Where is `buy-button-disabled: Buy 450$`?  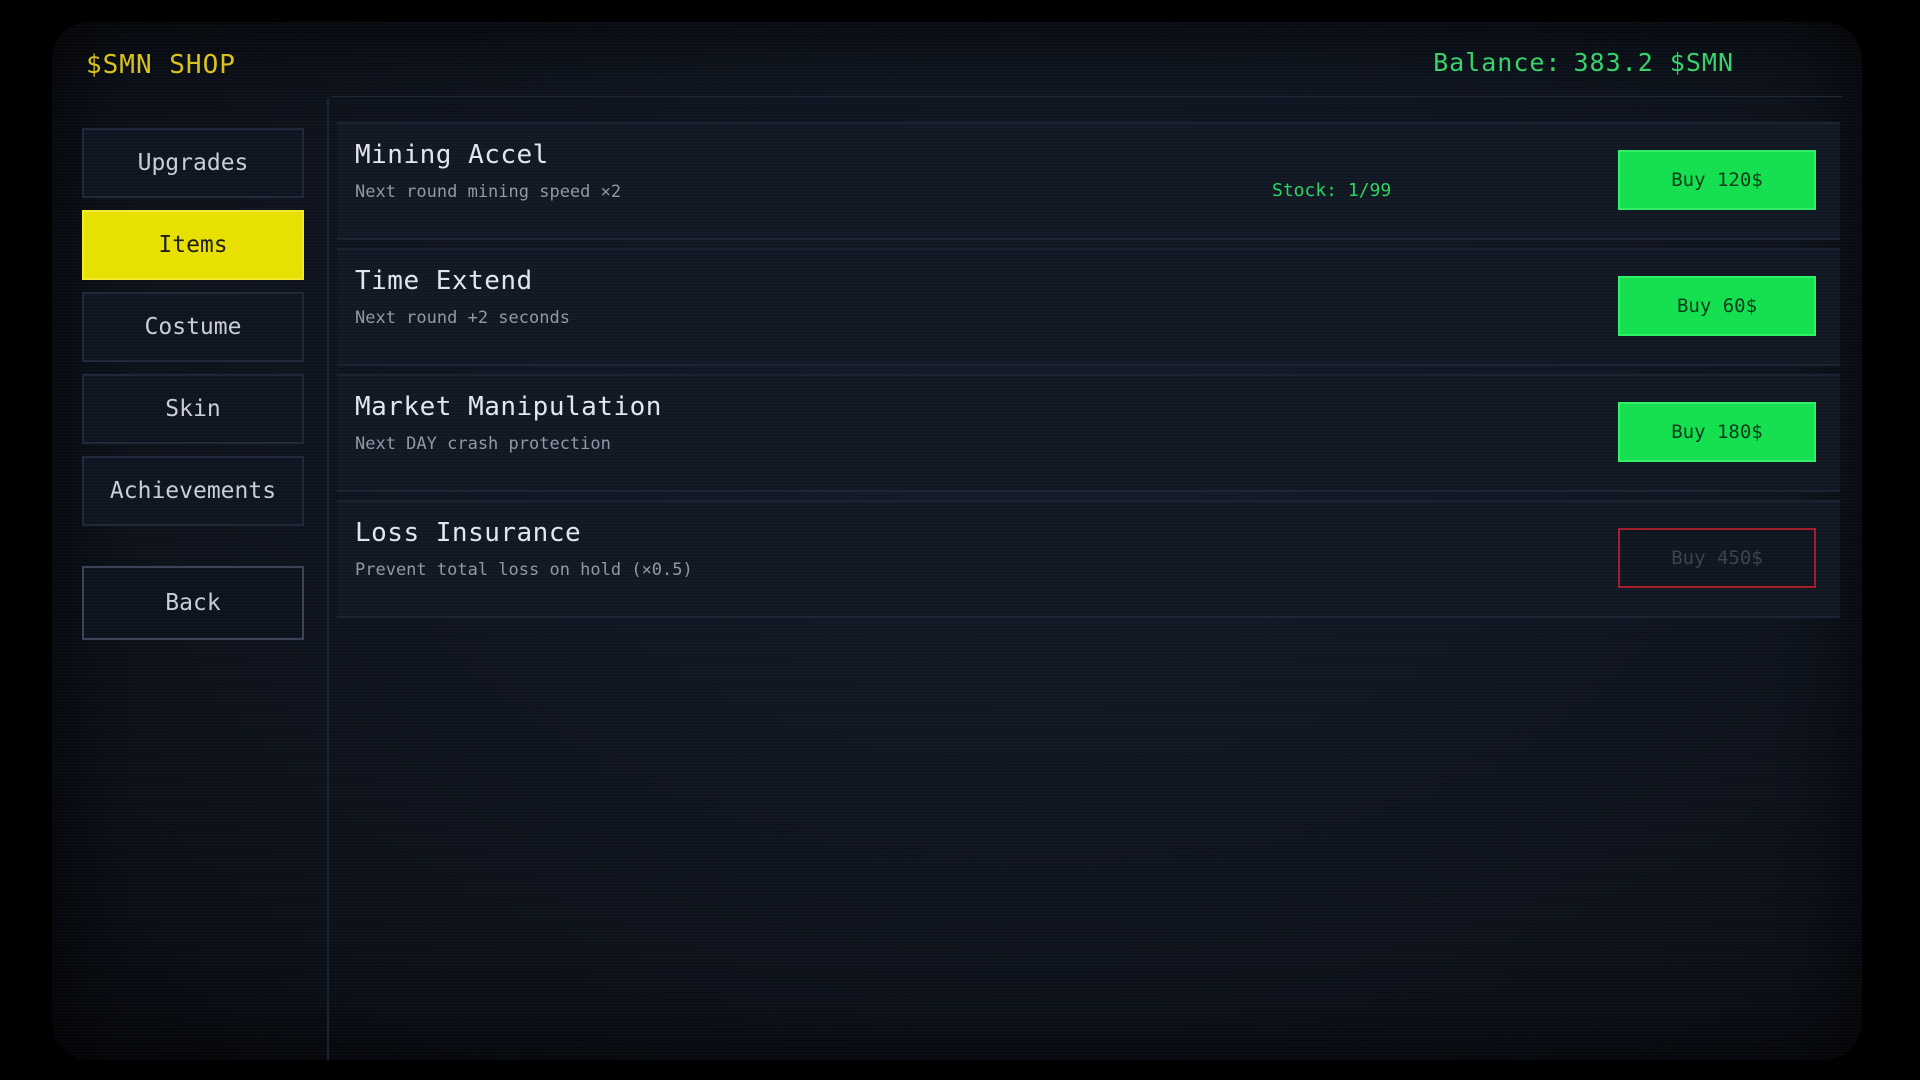 buy-button-disabled: Buy 450$ is located at coordinates (1717, 558).